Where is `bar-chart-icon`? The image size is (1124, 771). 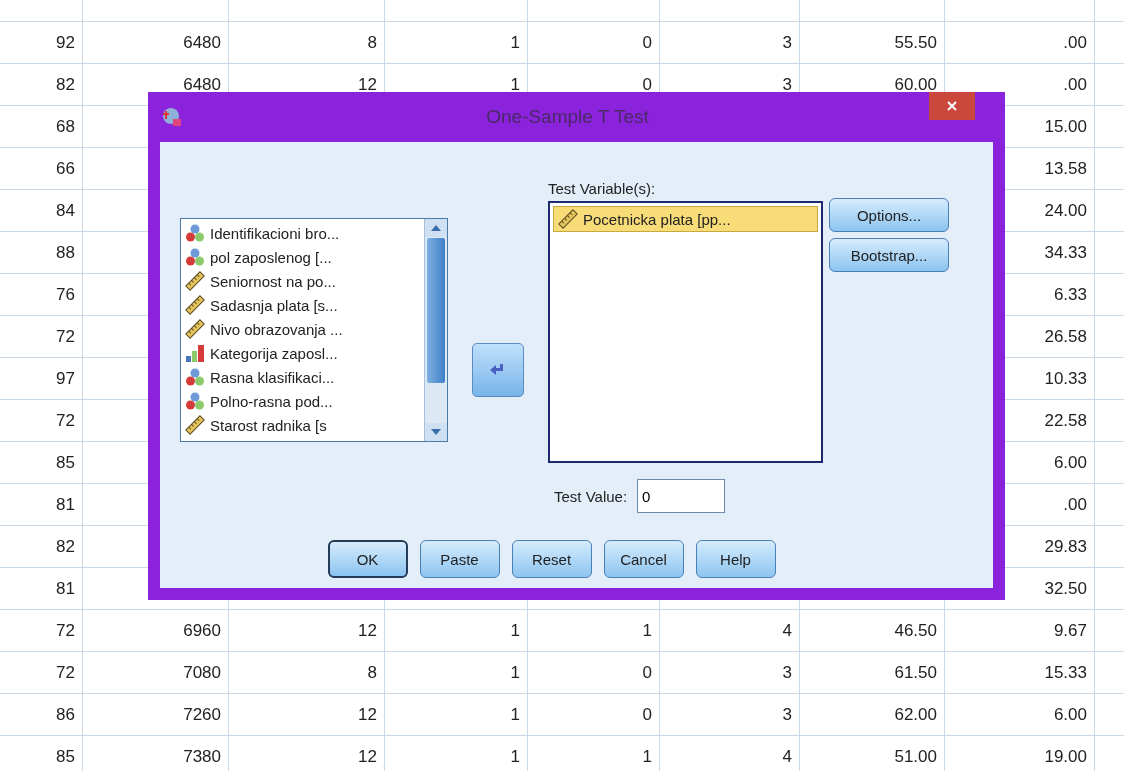 bar-chart-icon is located at coordinates (195, 353).